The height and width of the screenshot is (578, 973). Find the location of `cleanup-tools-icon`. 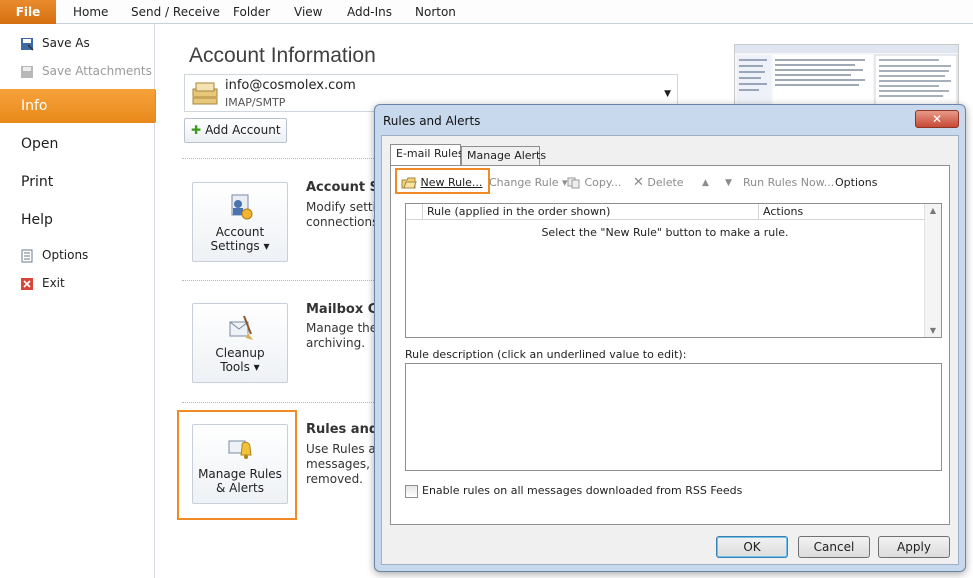

cleanup-tools-icon is located at coordinates (241, 327).